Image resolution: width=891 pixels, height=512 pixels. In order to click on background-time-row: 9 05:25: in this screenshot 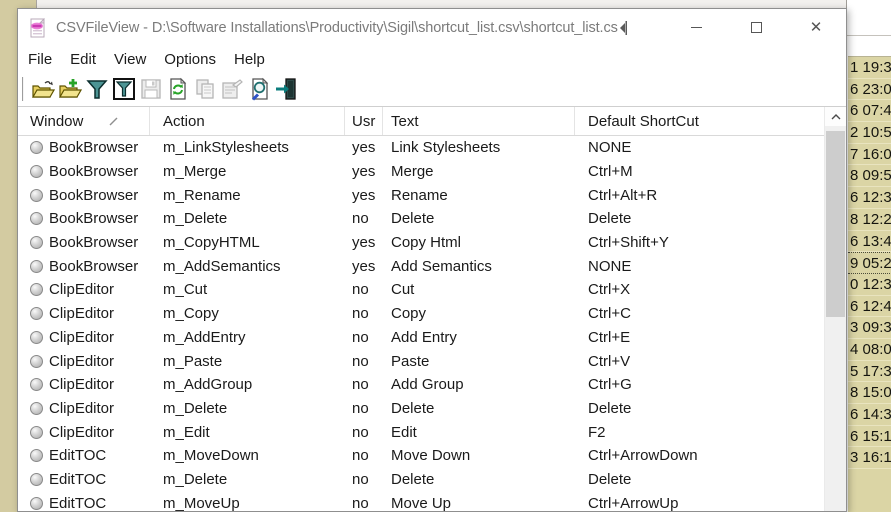, I will do `click(869, 263)`.